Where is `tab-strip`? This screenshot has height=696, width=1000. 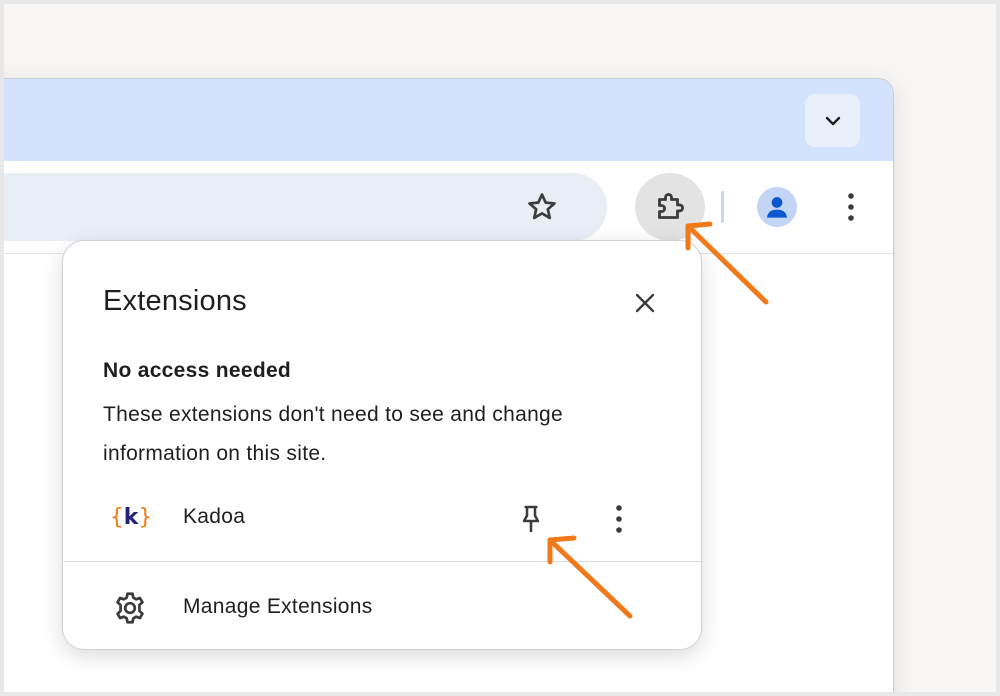 tab-strip is located at coordinates (448, 120).